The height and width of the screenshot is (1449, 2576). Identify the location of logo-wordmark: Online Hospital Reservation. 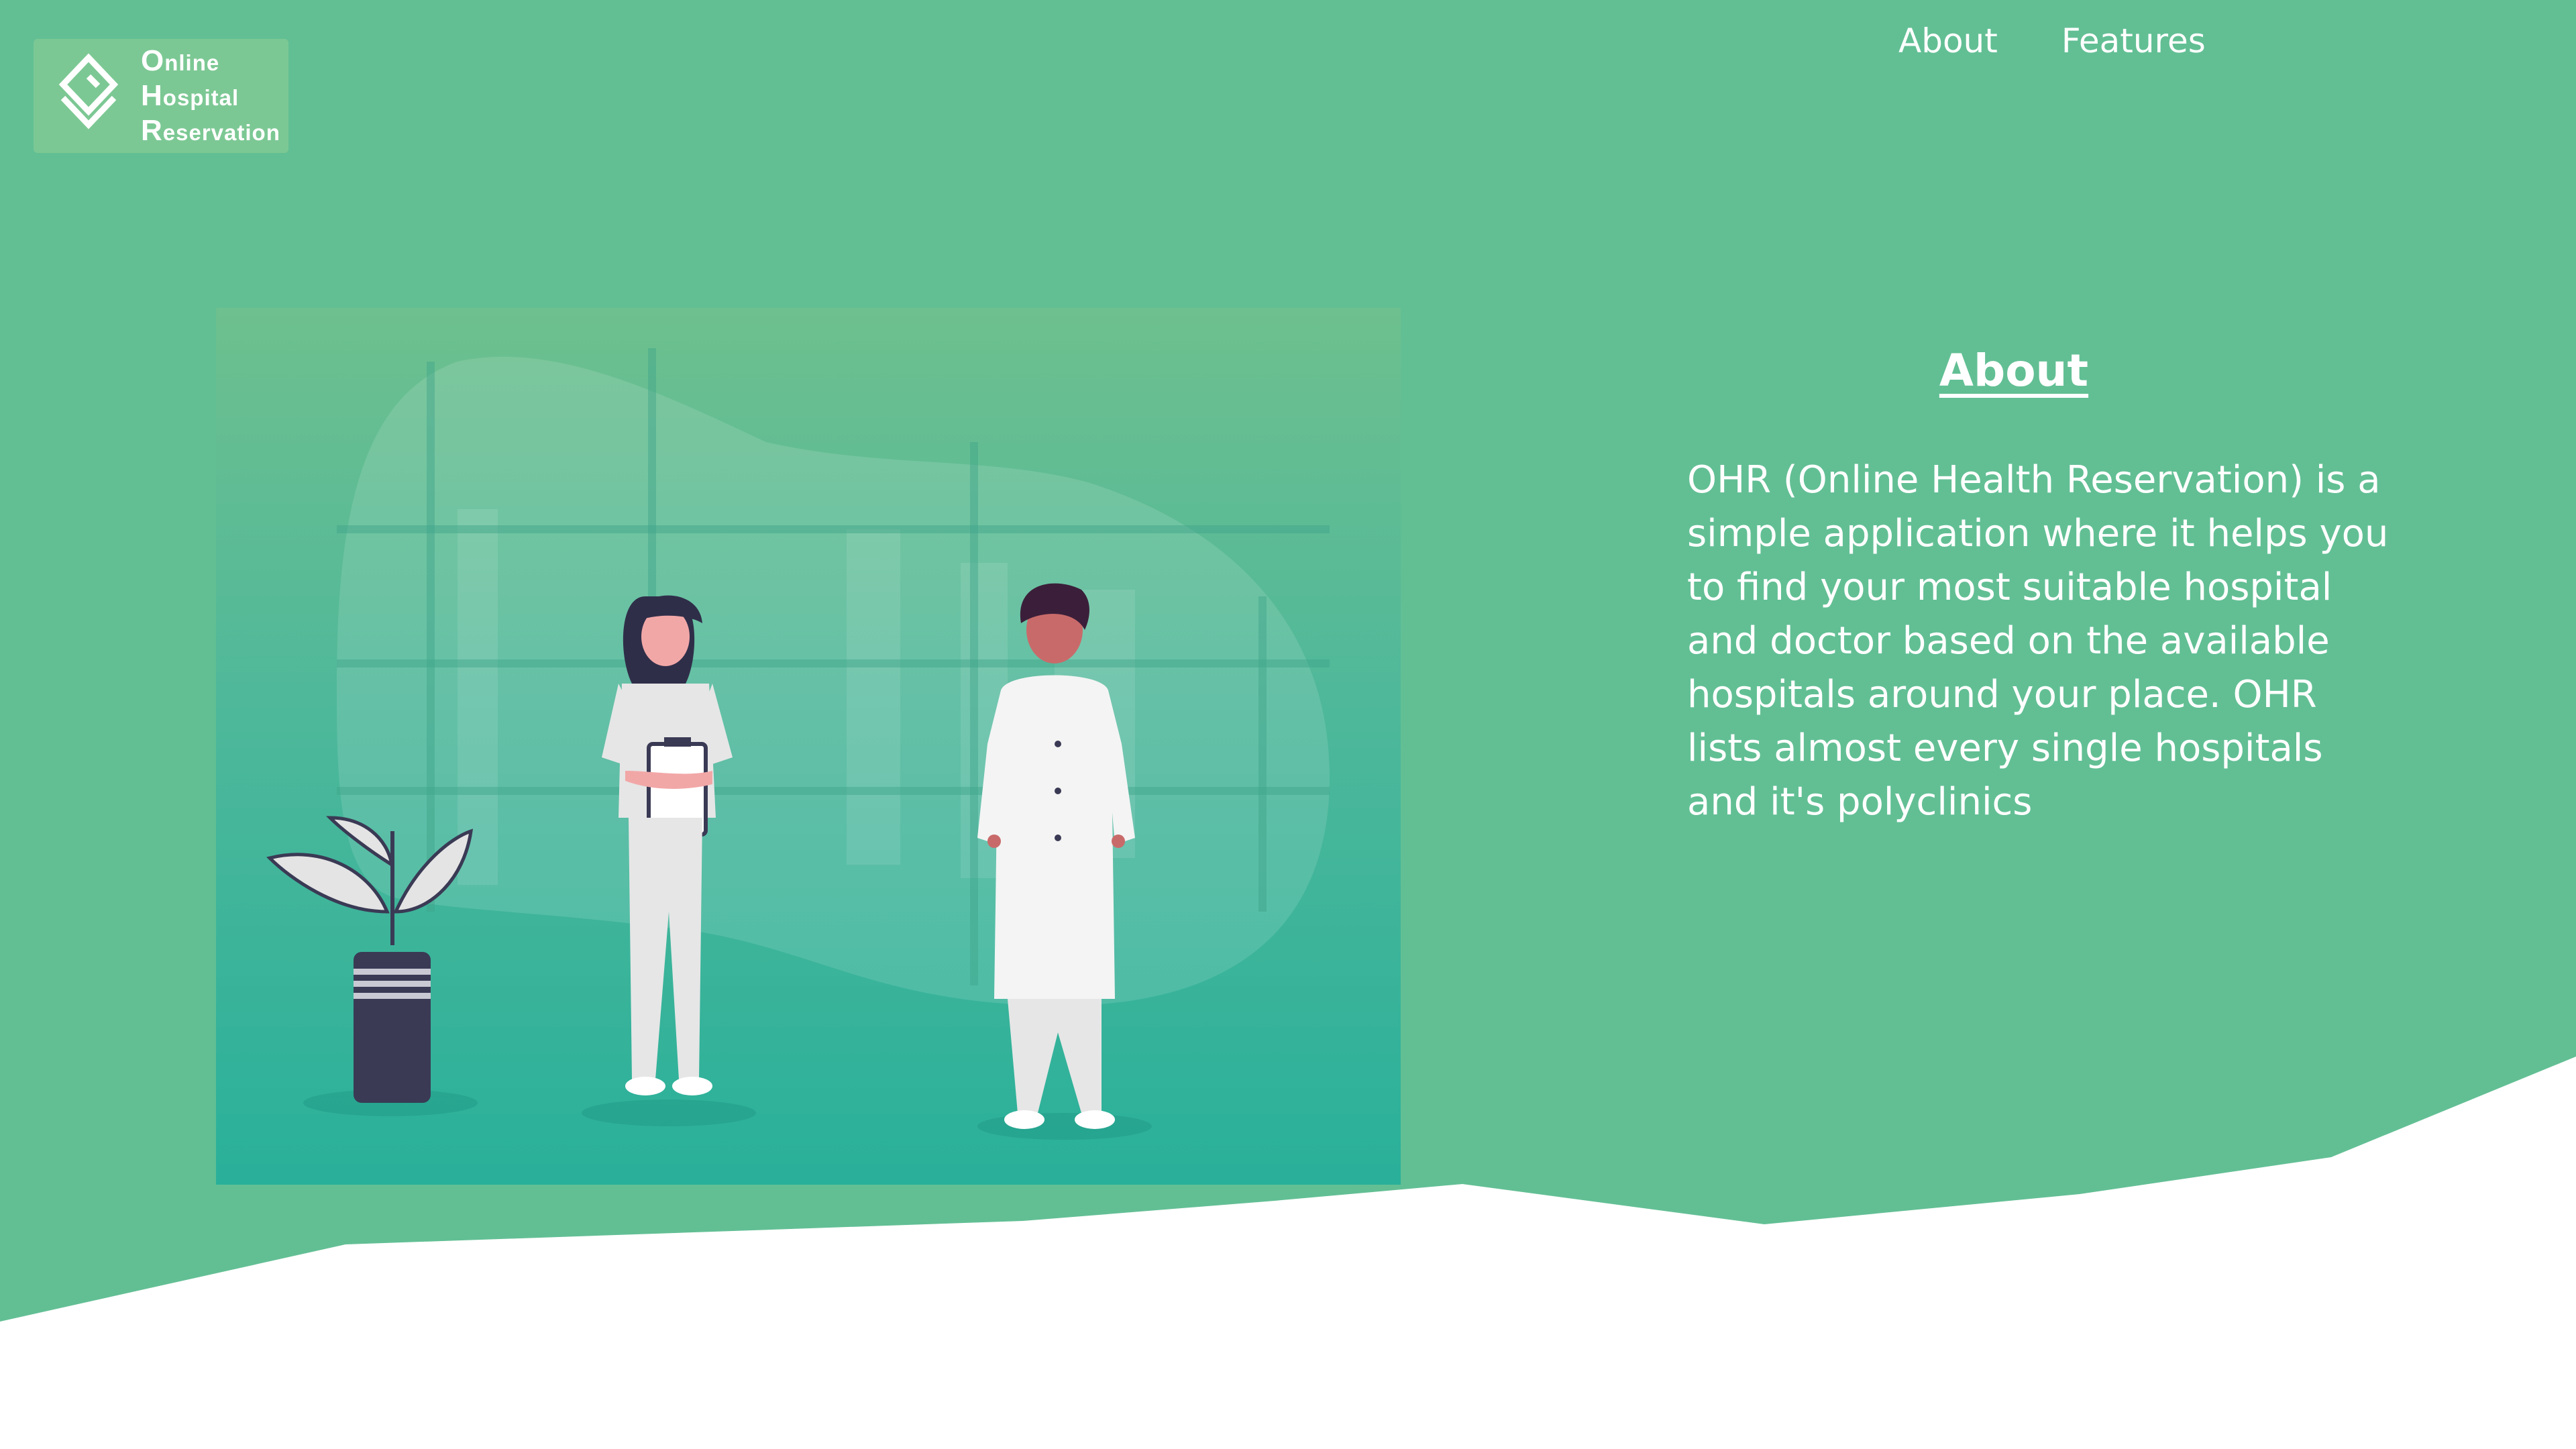
(210, 96).